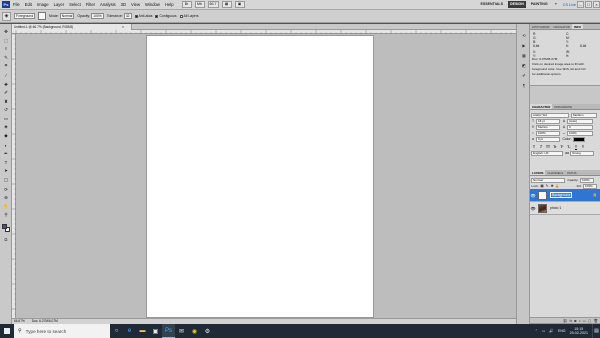 The image size is (600, 338). I want to click on lock-position-icon: ✥, so click(552, 186).